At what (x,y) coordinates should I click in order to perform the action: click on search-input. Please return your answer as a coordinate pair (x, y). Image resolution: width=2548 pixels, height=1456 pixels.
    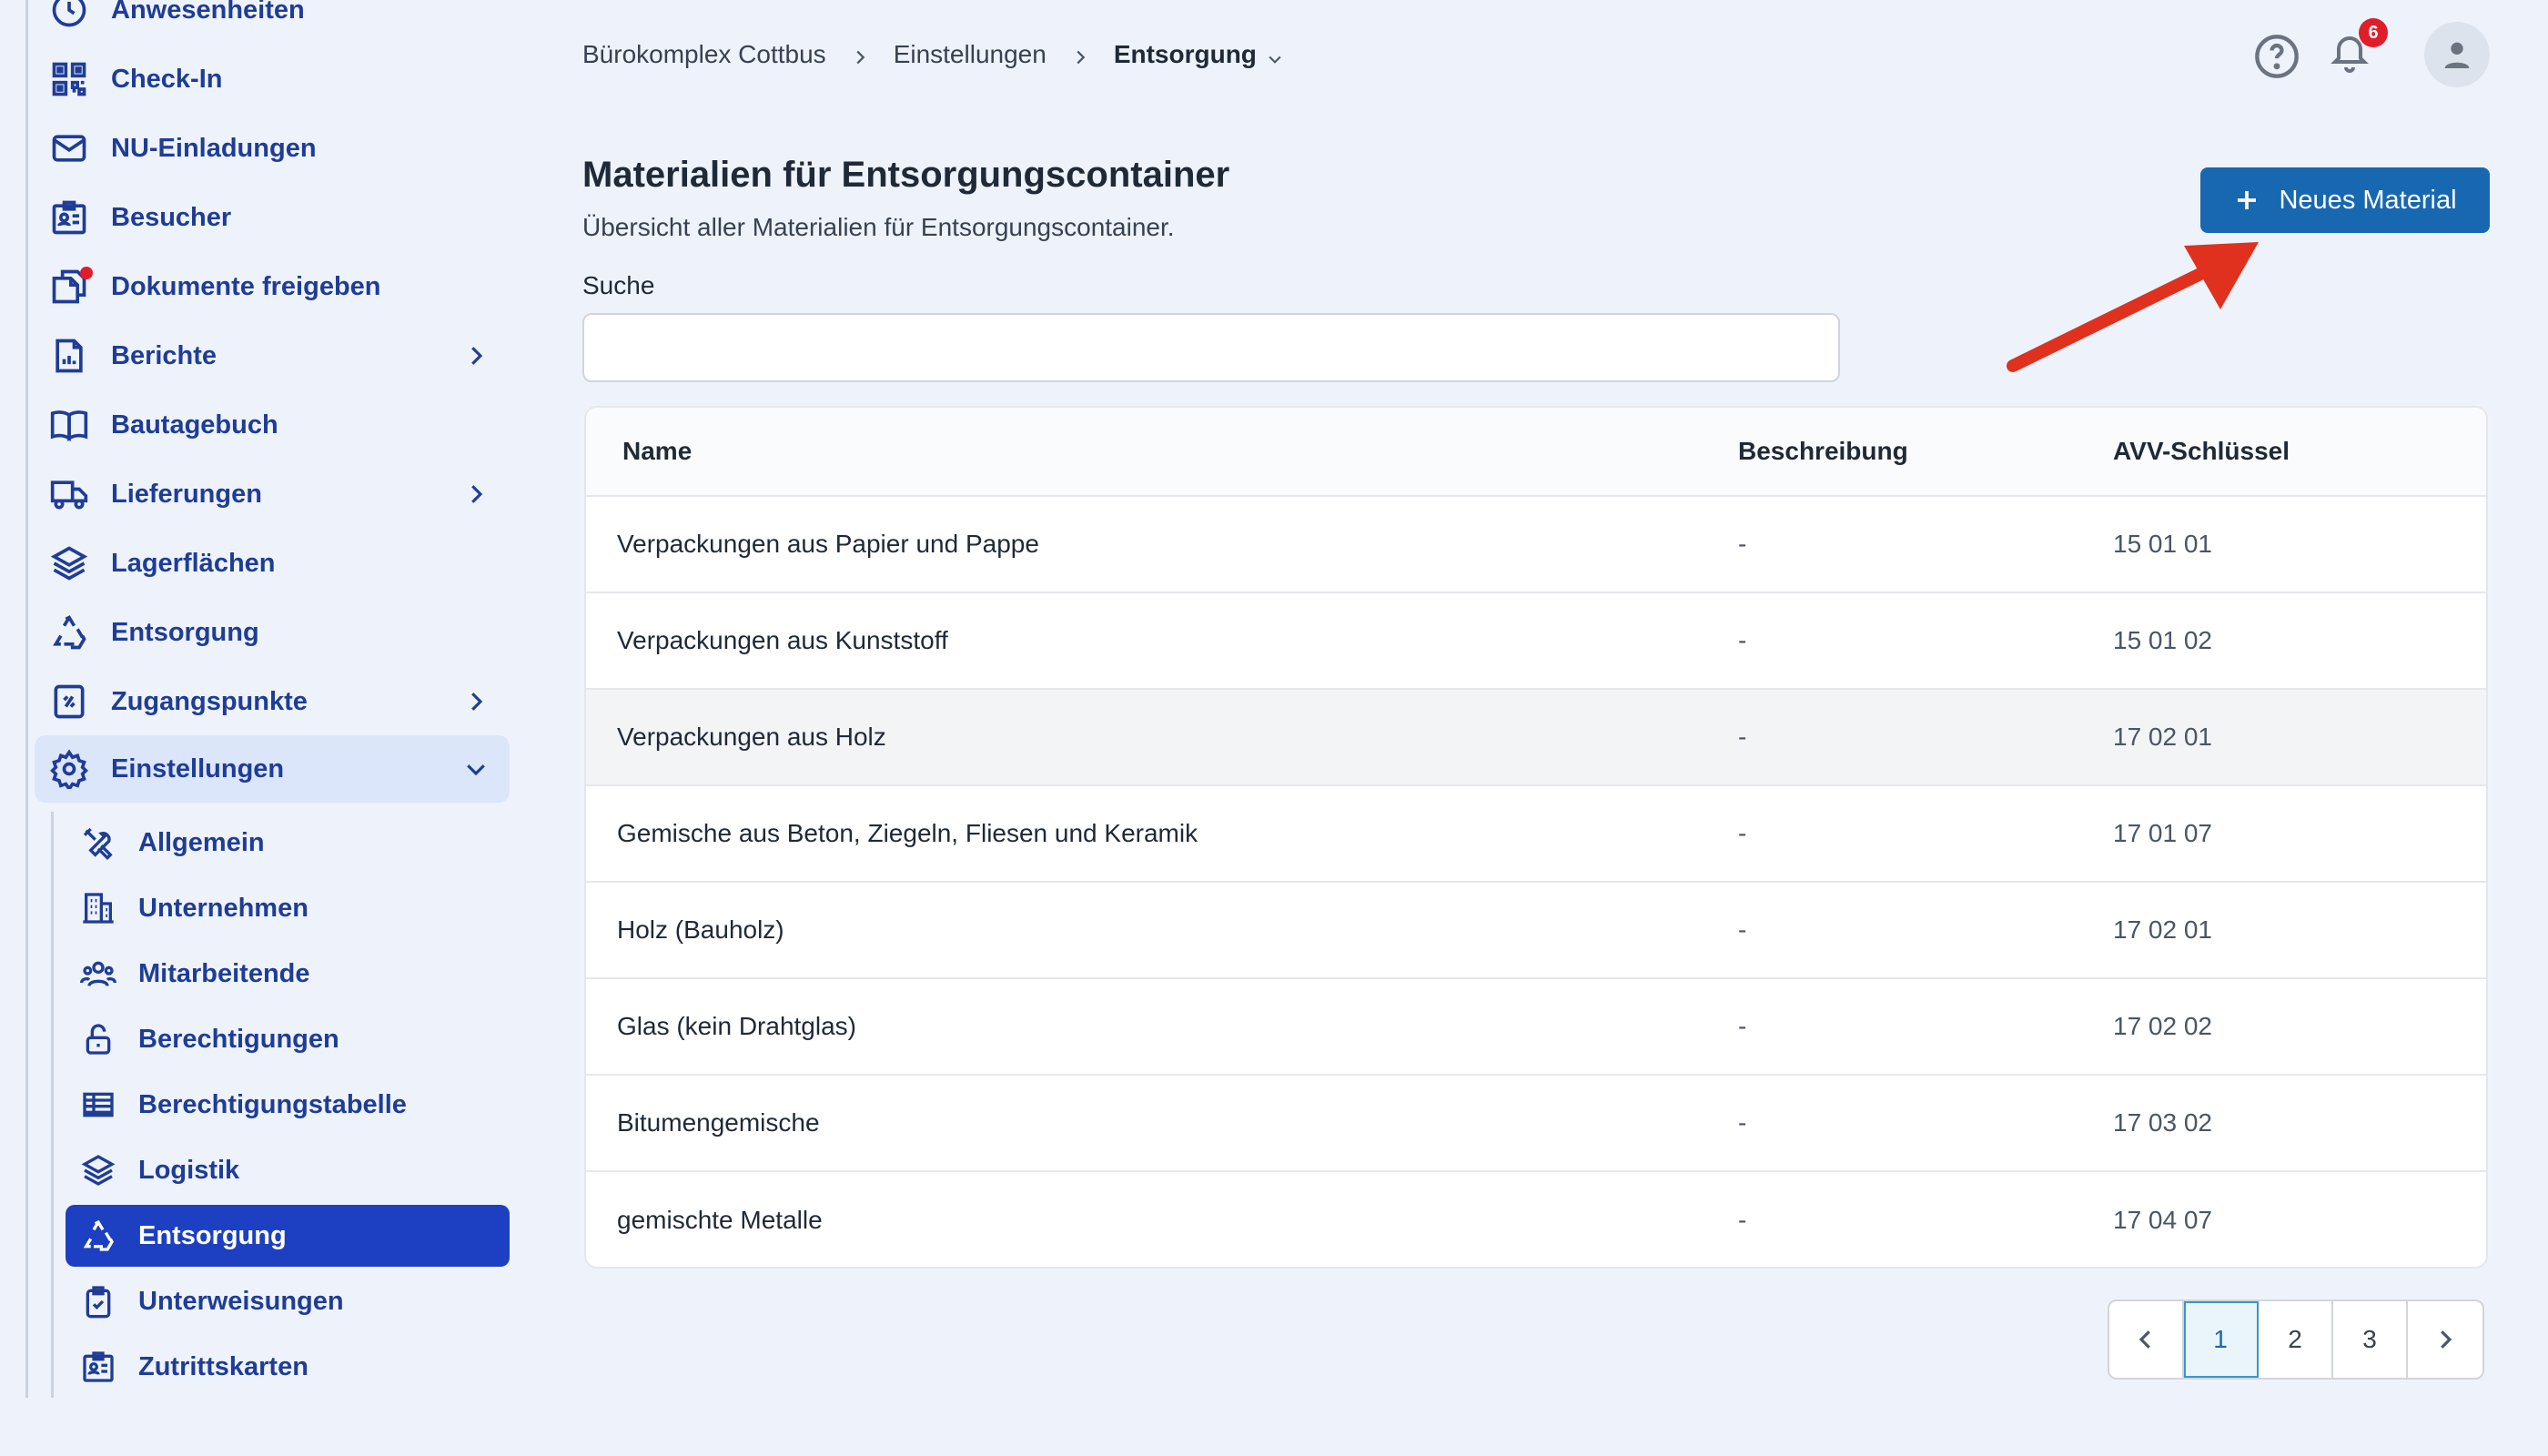
    Looking at the image, I should click on (1211, 348).